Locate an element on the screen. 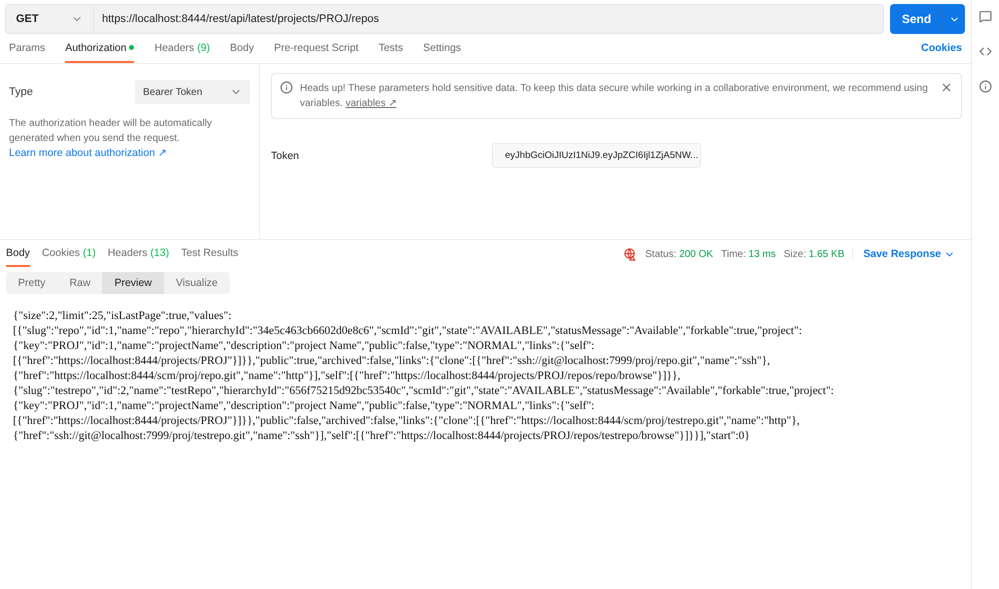 Image resolution: width=999 pixels, height=589 pixels. type-label: Type is located at coordinates (21, 92).